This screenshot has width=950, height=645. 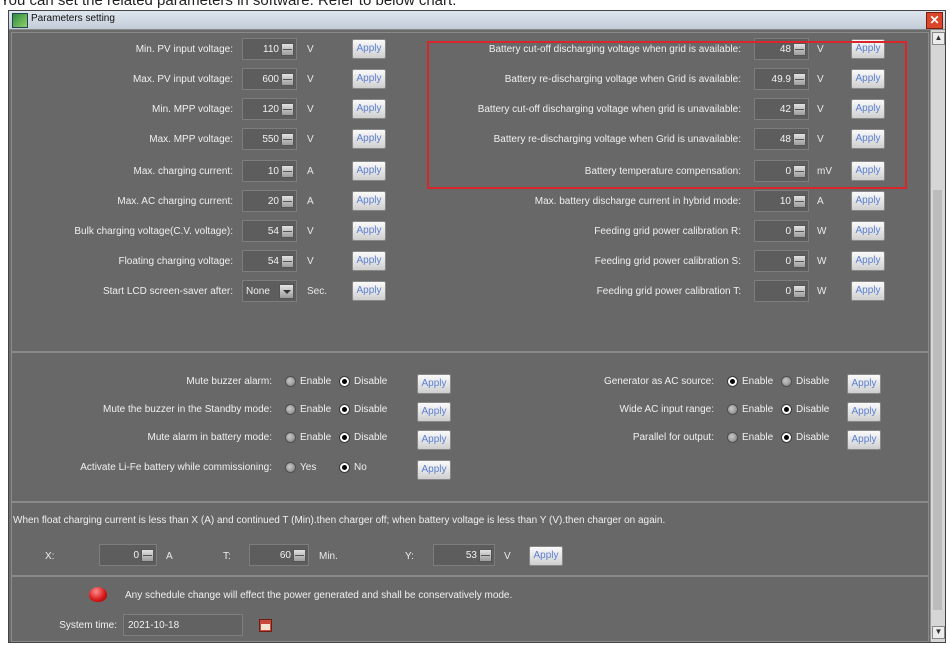 I want to click on left-param-label: Max. PV input voltage:, so click(x=182, y=79).